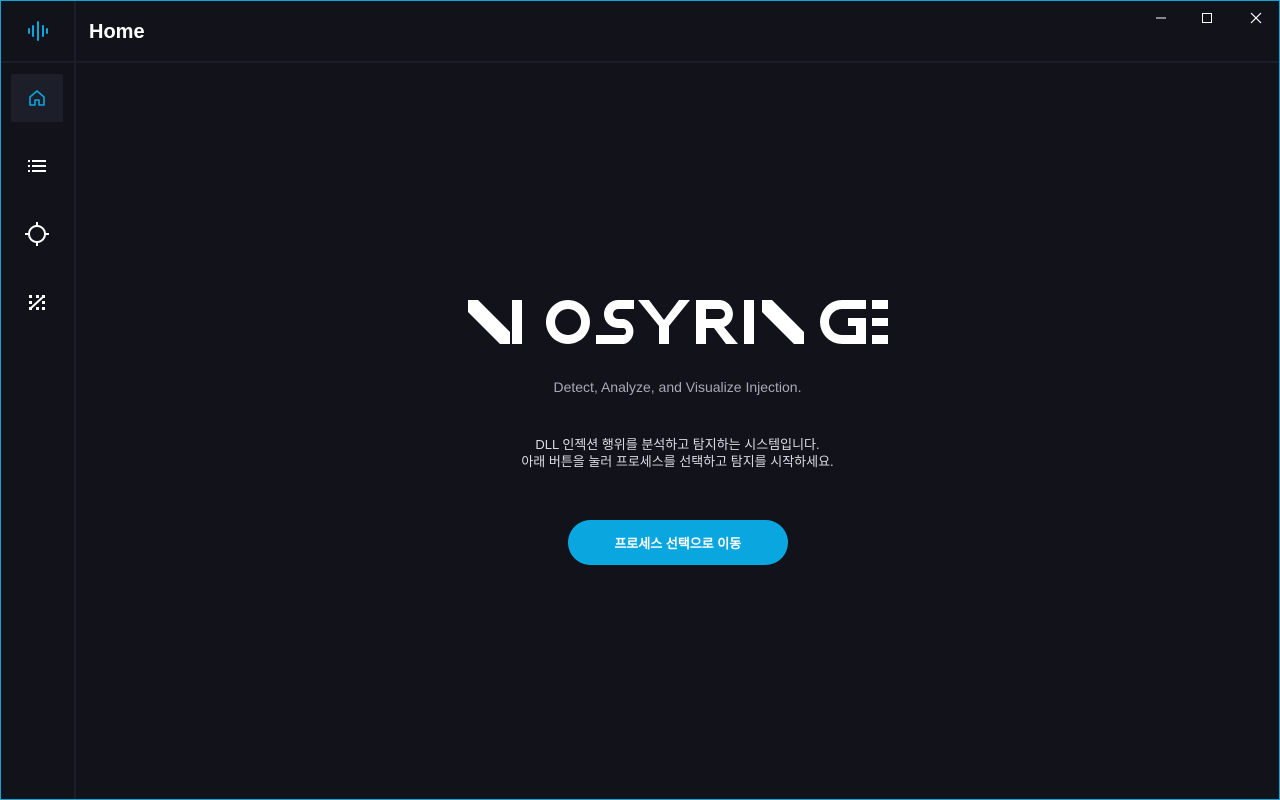 The image size is (1280, 800). Describe the element at coordinates (677, 461) in the screenshot. I see `description-line-2: 아래 버튼을 눌러 프로세스를 선택하고 탐지를 시작하세요.` at that location.